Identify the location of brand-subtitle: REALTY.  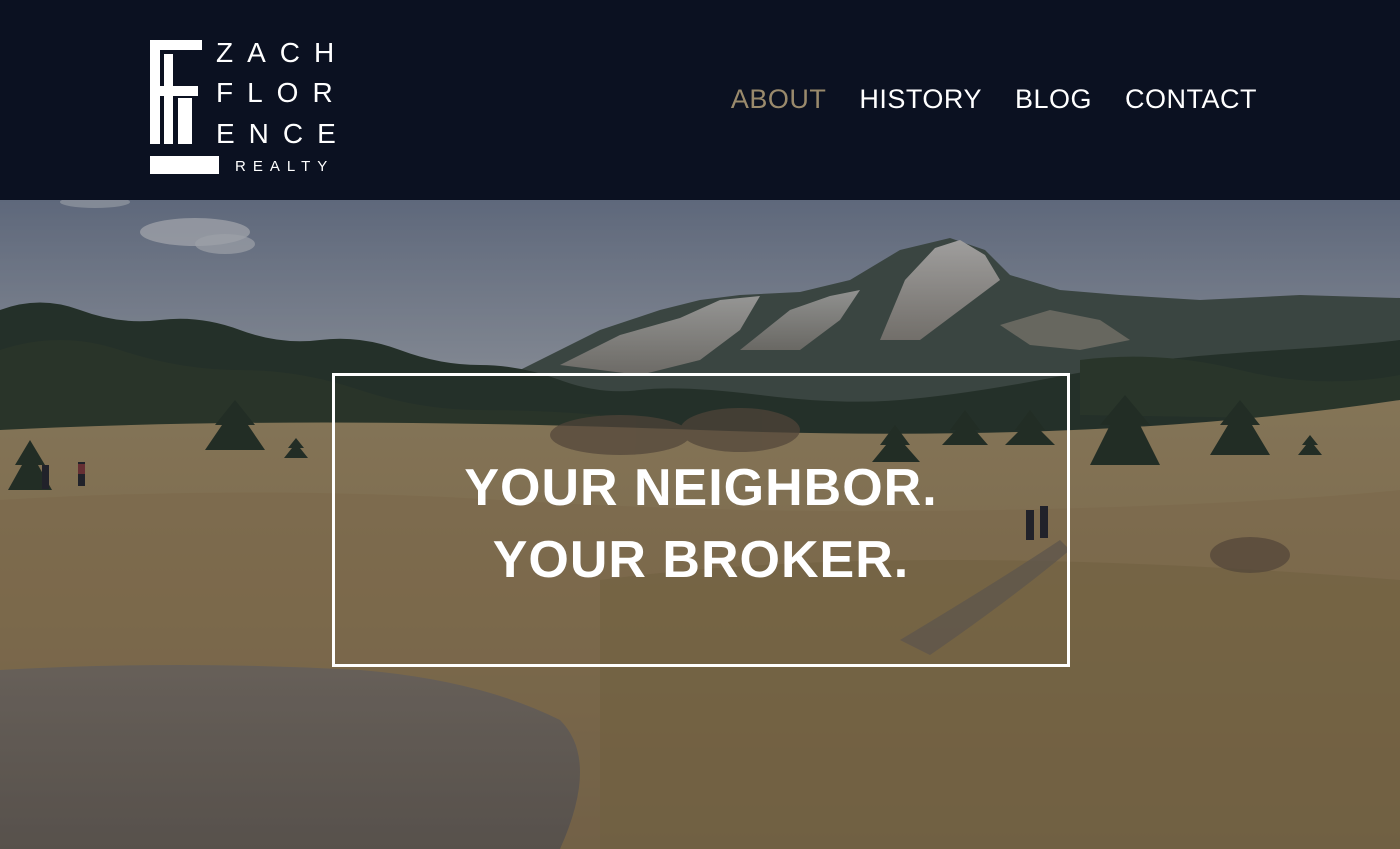
(285, 166).